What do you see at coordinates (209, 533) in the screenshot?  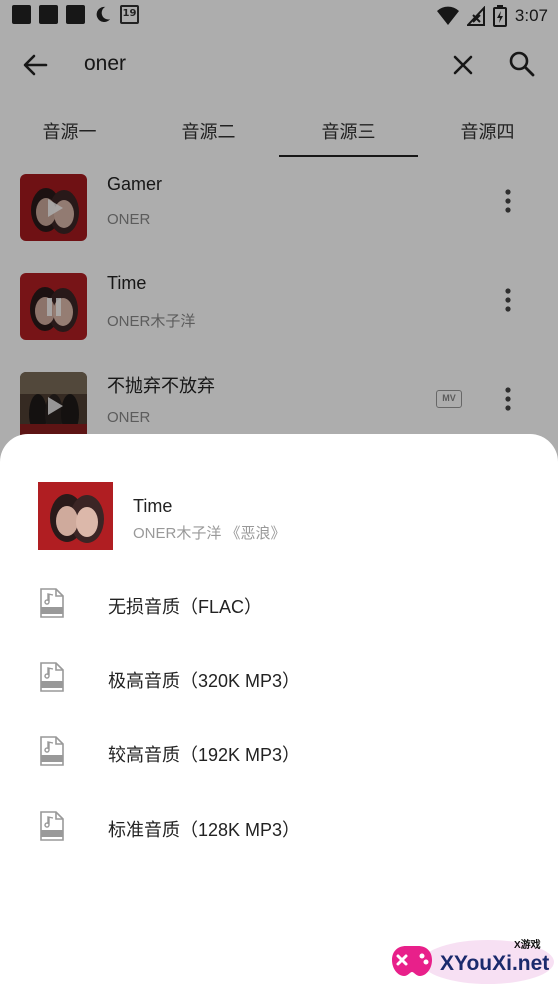 I see `sheet-song-subtitle: ONER木子洋 《恶浪》` at bounding box center [209, 533].